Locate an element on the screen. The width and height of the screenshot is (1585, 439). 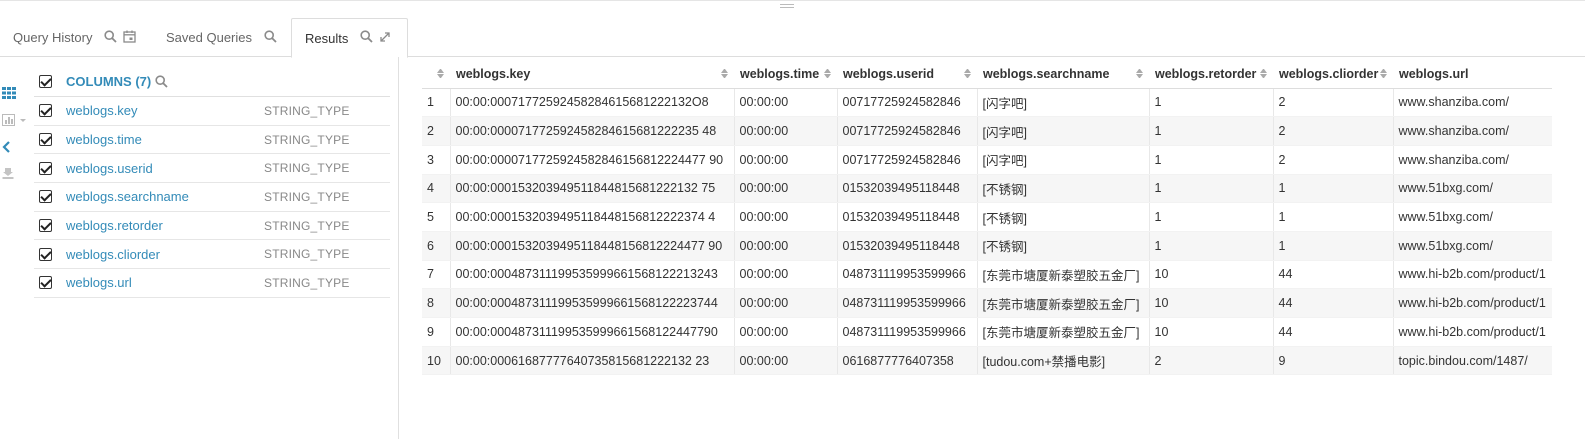
column-item: weblogs.key STRING_TYPE is located at coordinates (212, 111).